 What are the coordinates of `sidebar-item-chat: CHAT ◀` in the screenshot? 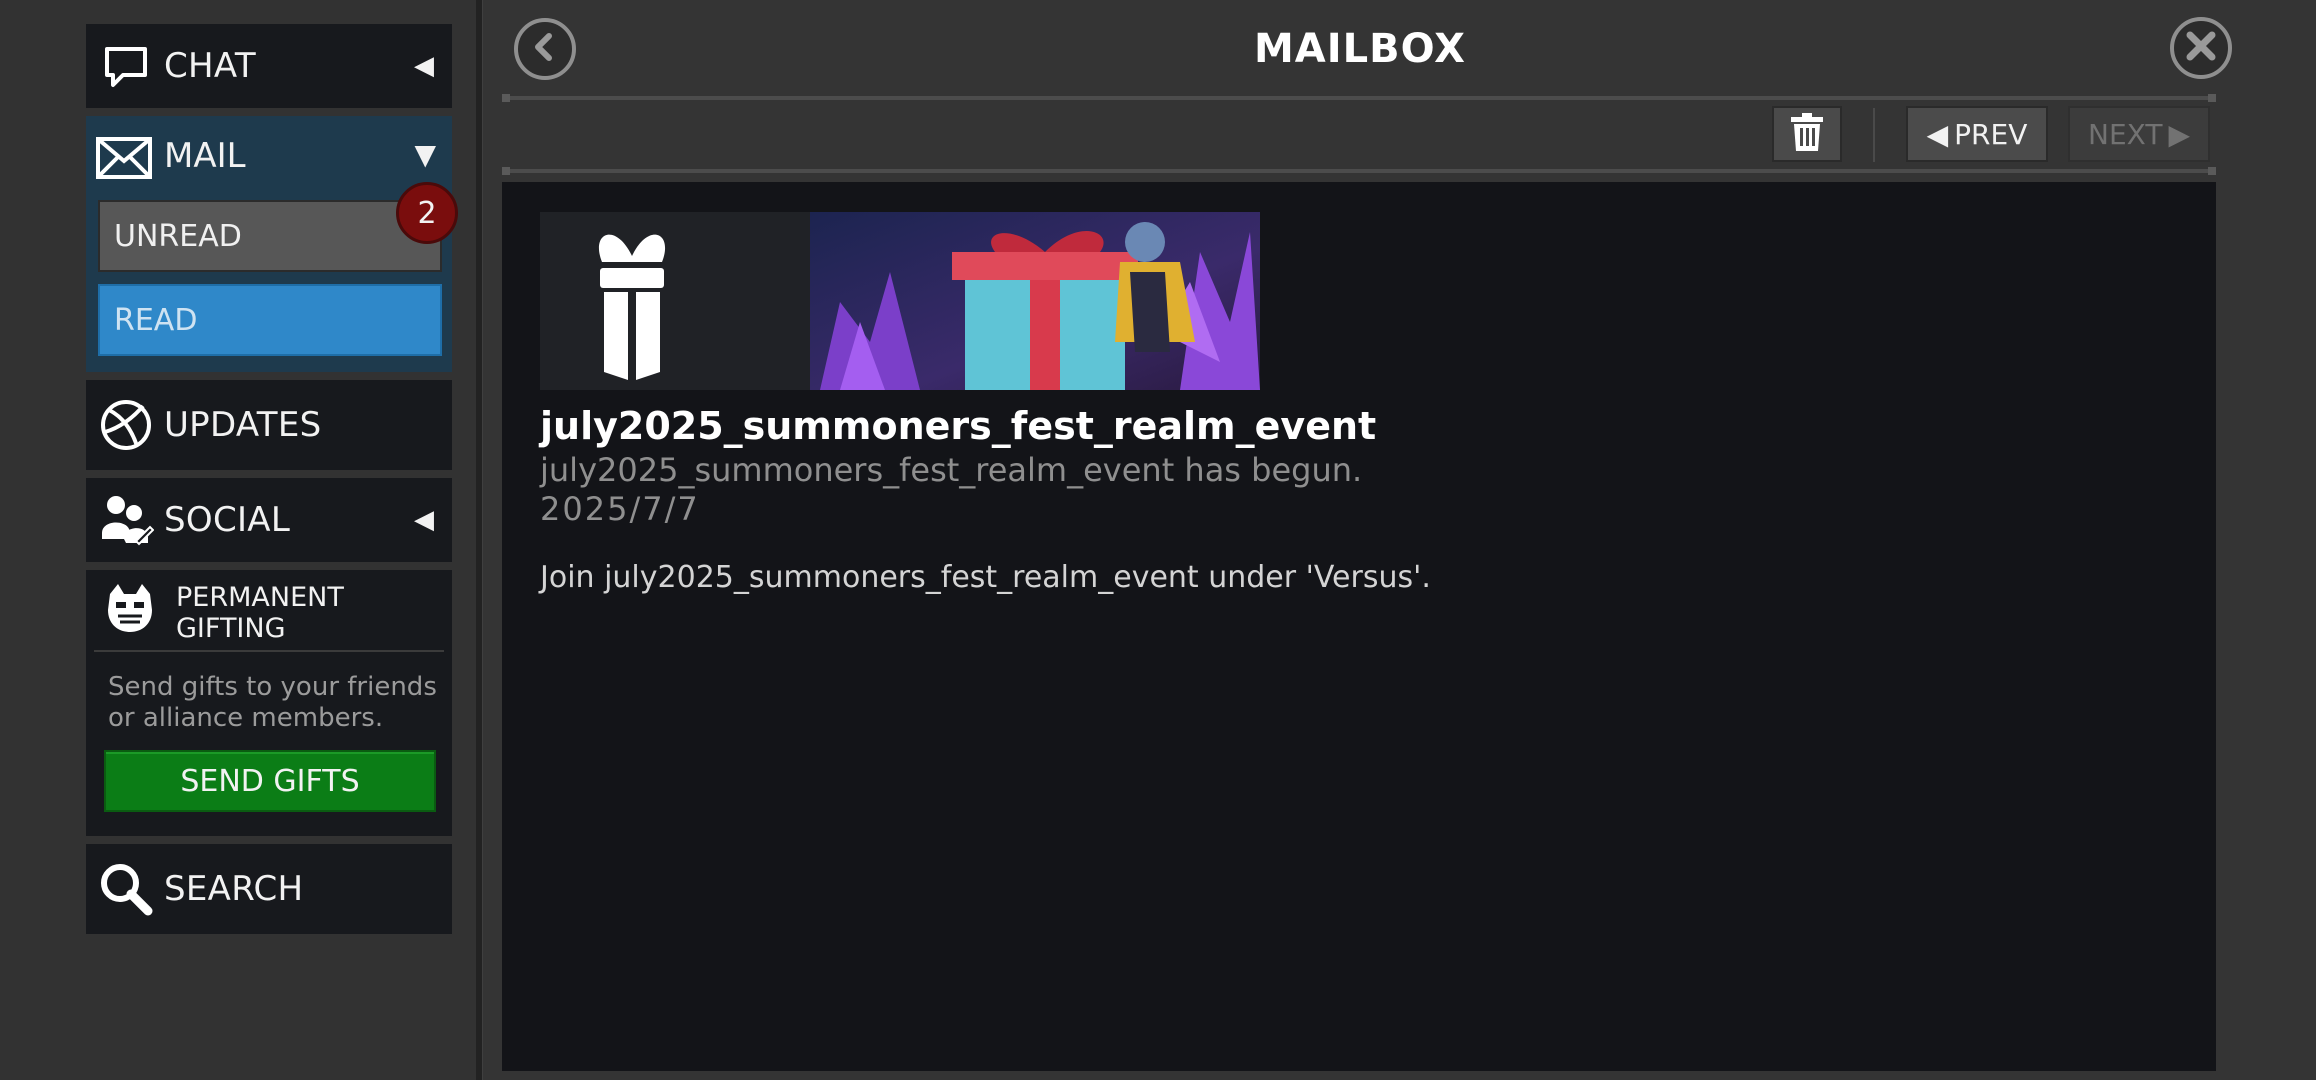 It's located at (269, 66).